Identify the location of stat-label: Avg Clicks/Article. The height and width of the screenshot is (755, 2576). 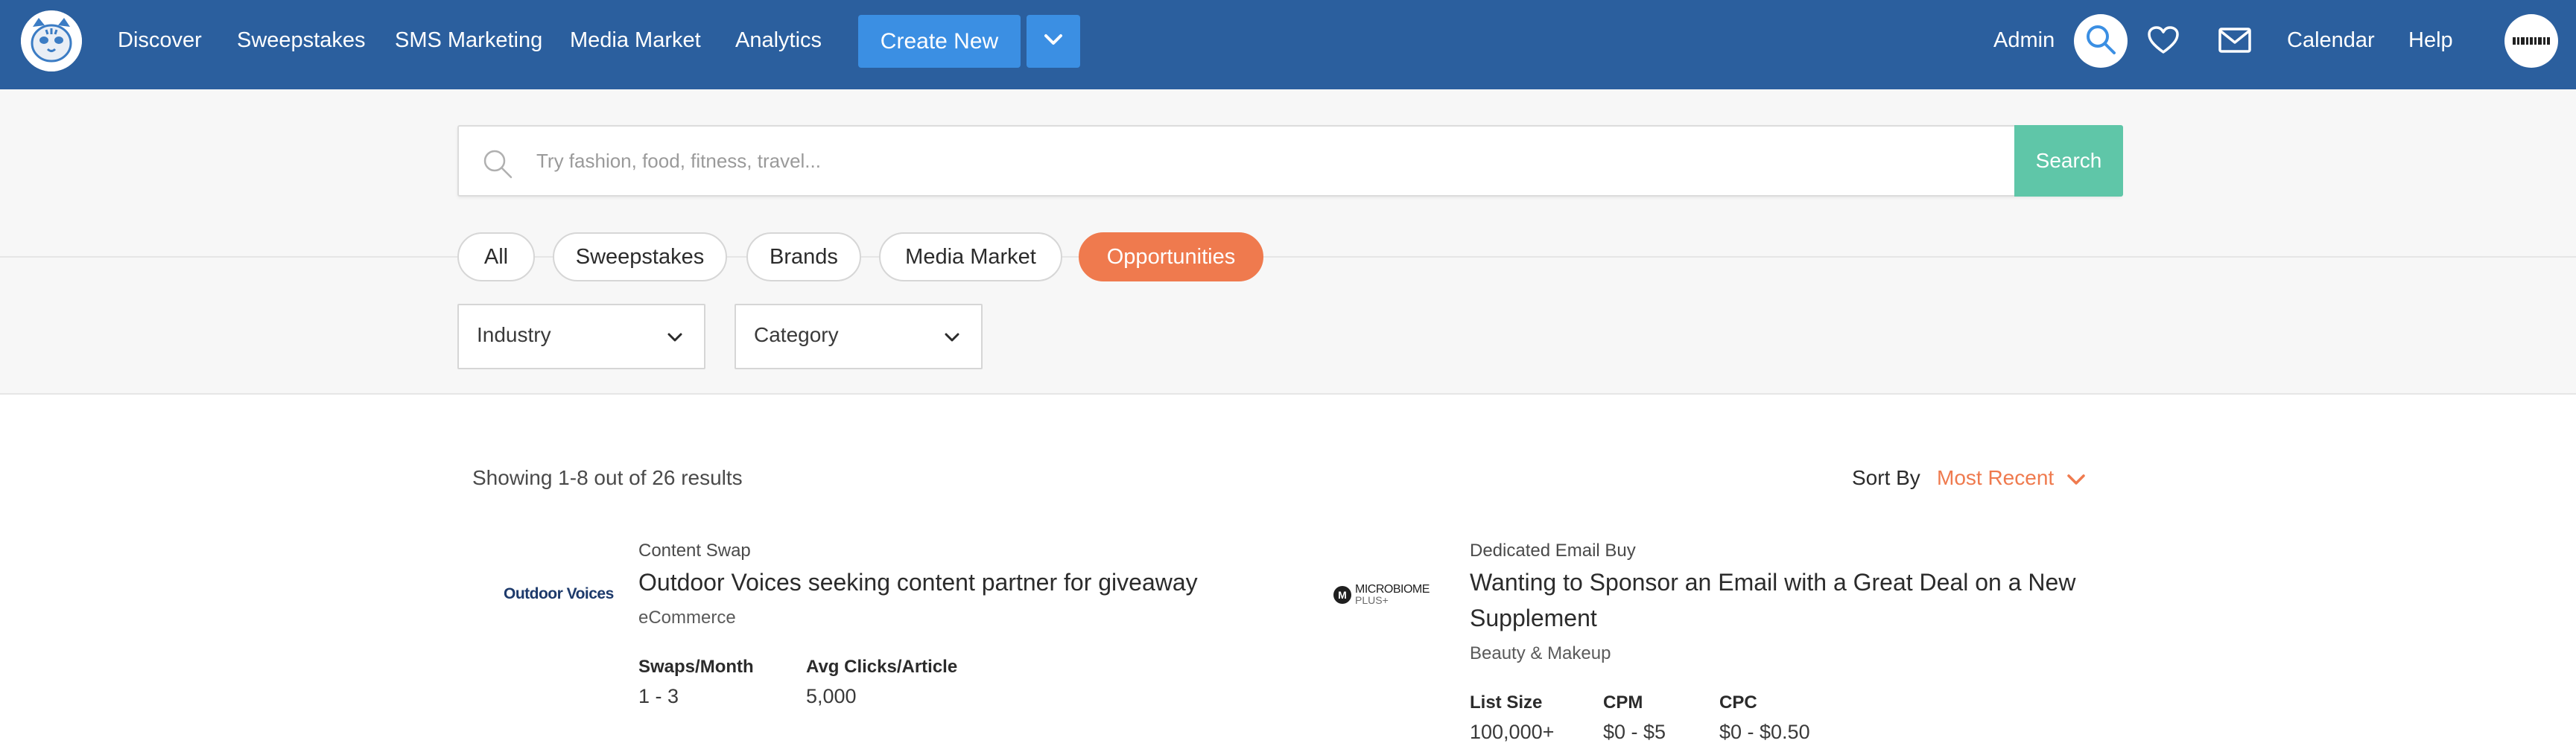
(882, 667).